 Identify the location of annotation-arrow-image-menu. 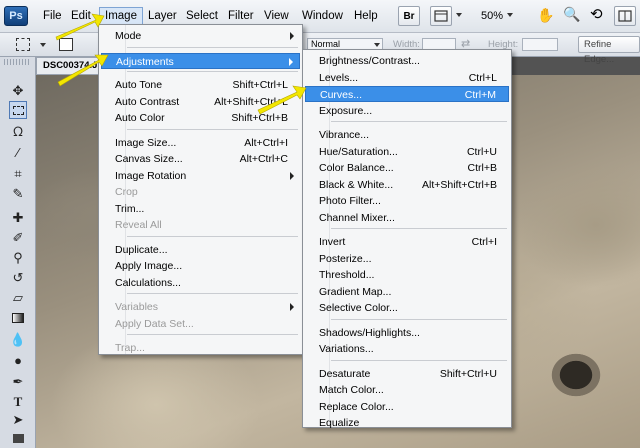
(80, 27).